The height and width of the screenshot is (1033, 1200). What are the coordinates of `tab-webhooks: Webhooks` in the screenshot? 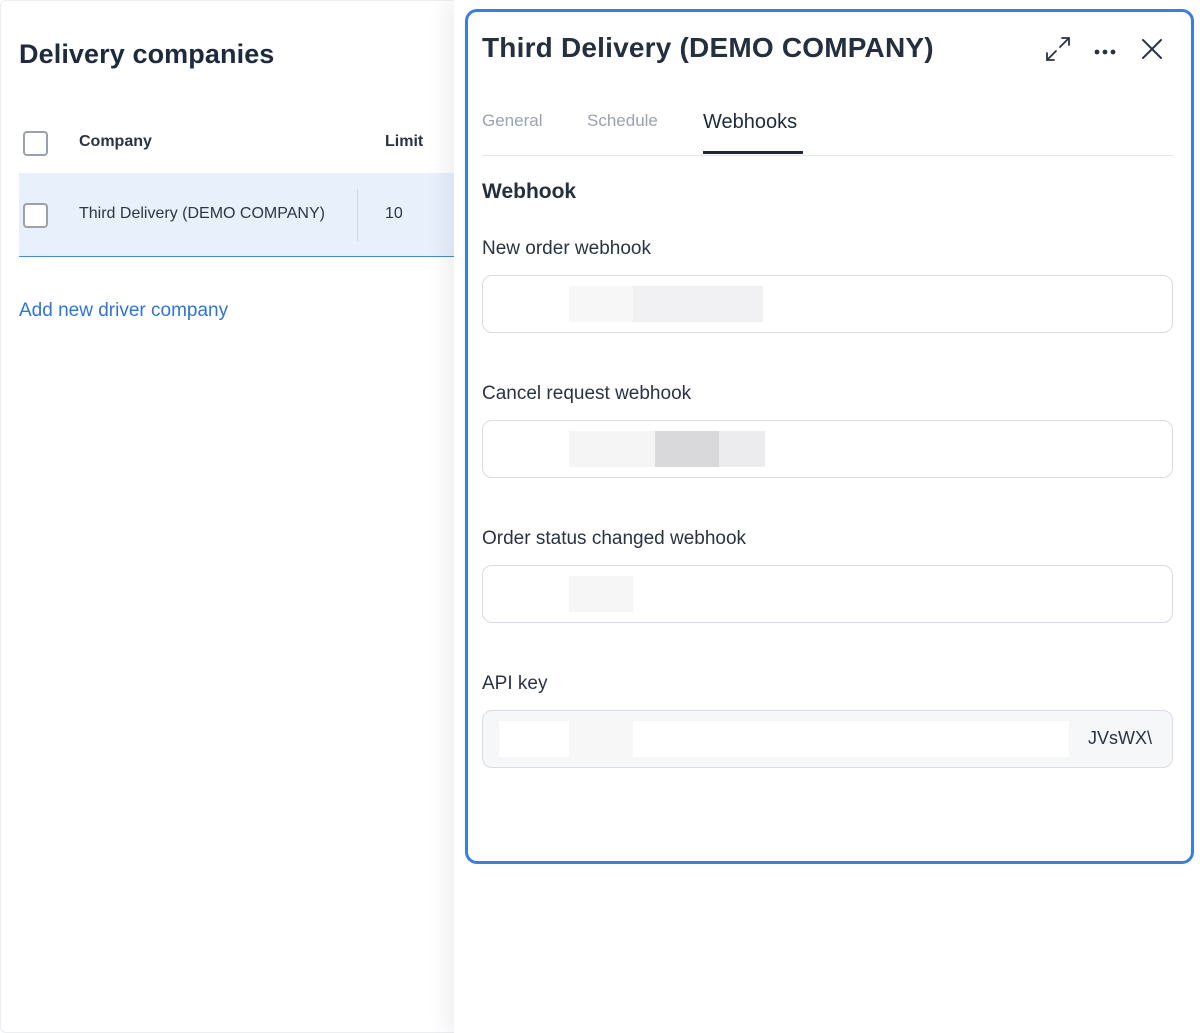 It's located at (750, 122).